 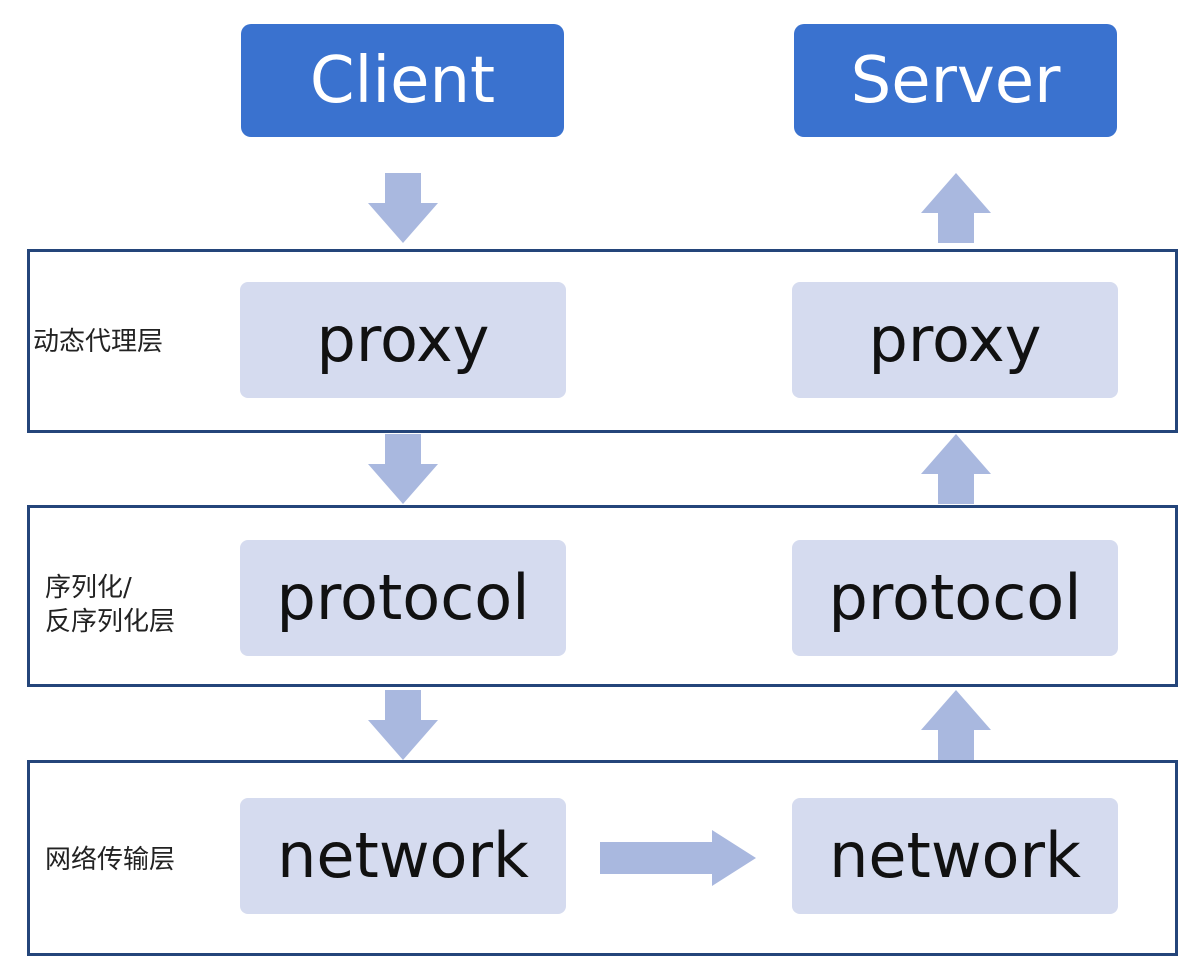 I want to click on client-network-box: network, so click(x=403, y=856).